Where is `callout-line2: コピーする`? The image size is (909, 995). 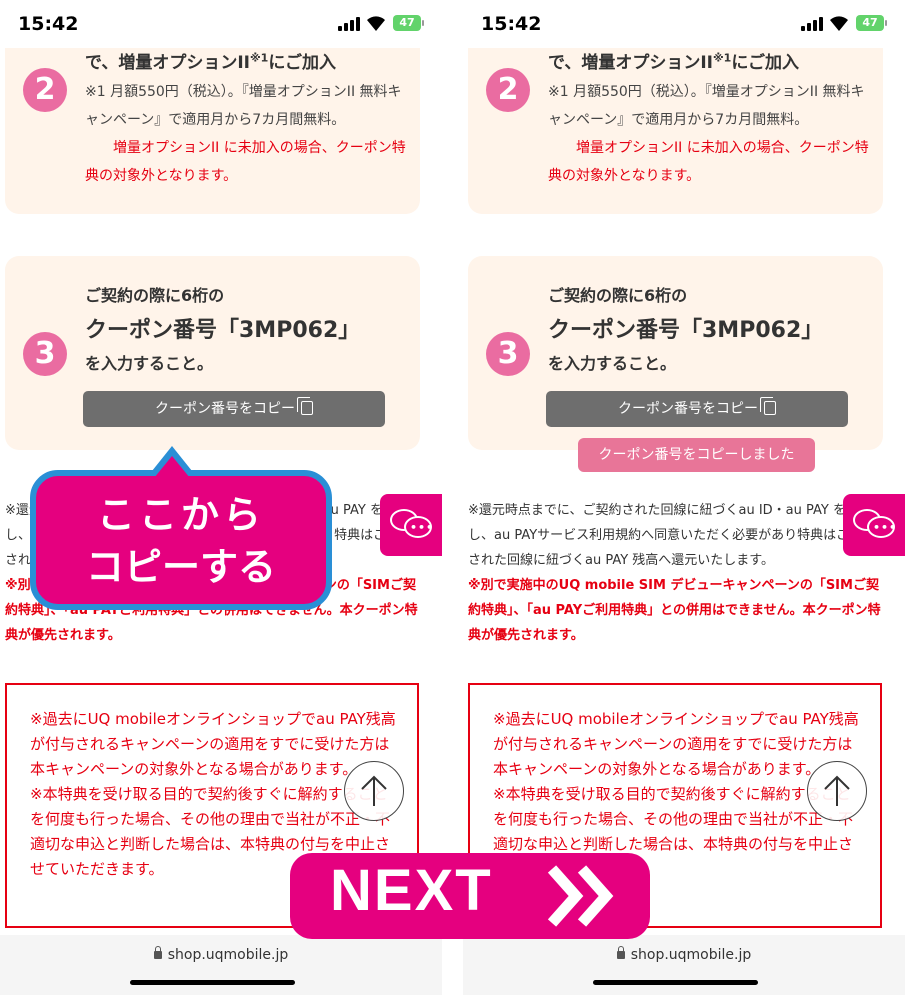
callout-line2: コピーする is located at coordinates (180, 567).